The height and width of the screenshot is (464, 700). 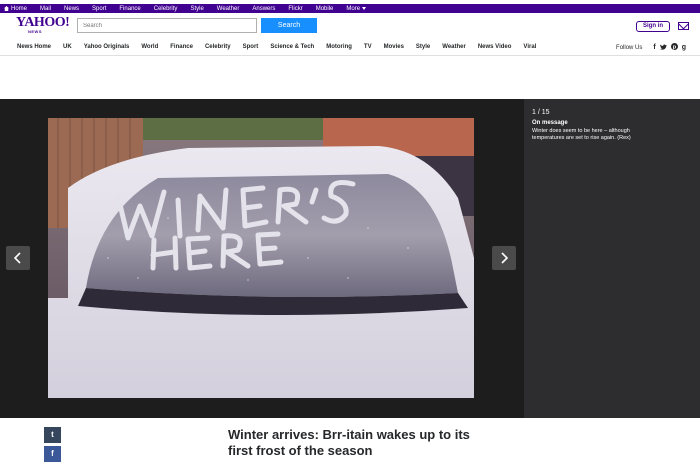 What do you see at coordinates (350, 78) in the screenshot?
I see `ad-placeholder` at bounding box center [350, 78].